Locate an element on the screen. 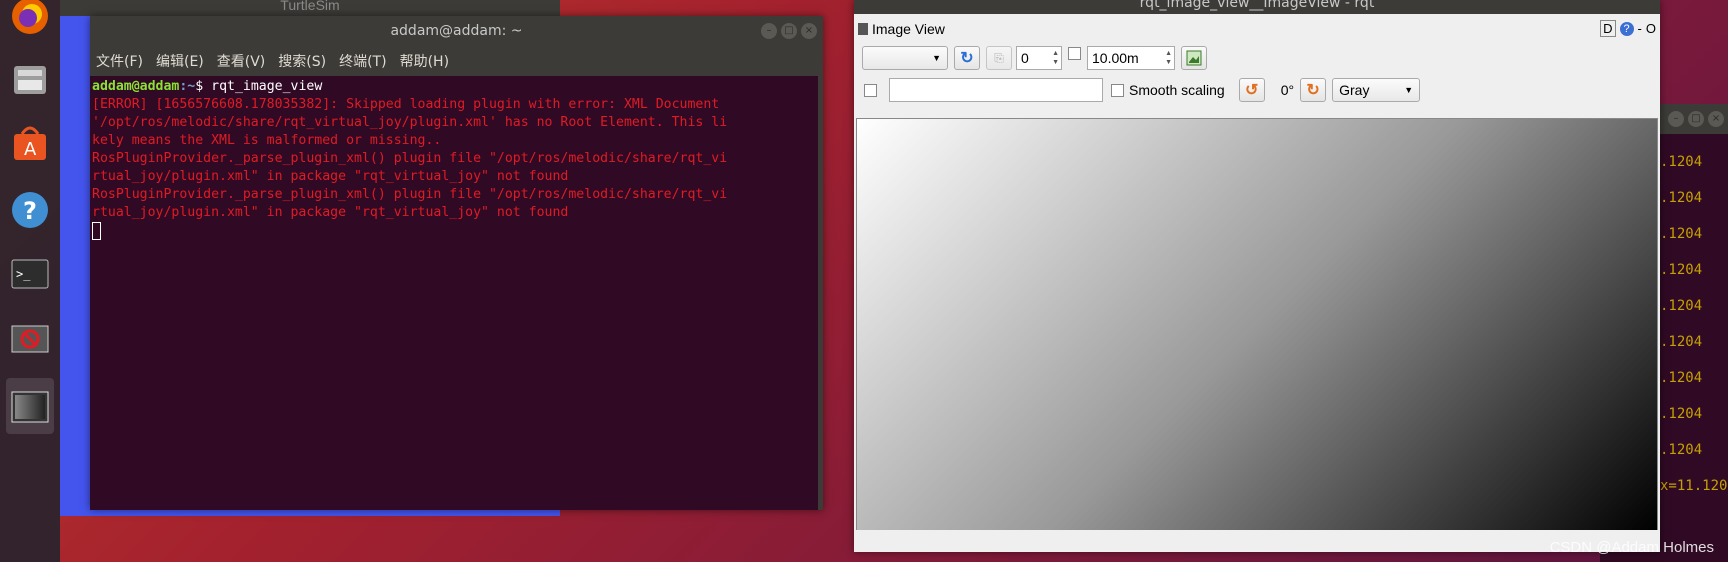 The height and width of the screenshot is (562, 1728). menu-terminal: 终端(T) is located at coordinates (362, 61).